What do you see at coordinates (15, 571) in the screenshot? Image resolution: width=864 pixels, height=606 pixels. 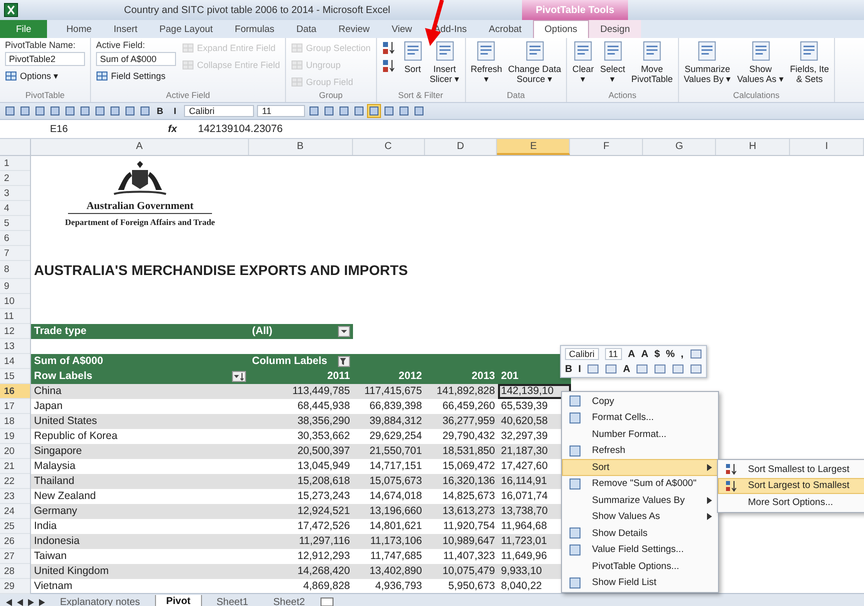 I see `row-header: 28` at bounding box center [15, 571].